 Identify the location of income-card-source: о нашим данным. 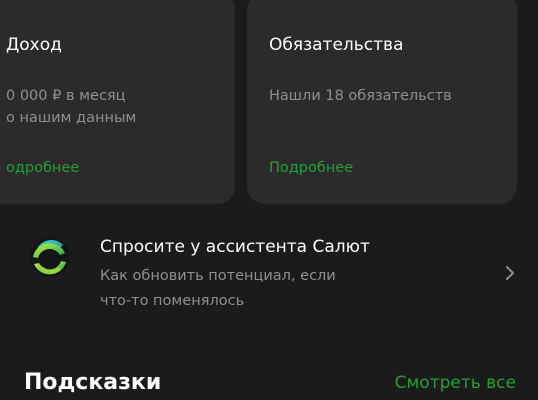
(71, 118).